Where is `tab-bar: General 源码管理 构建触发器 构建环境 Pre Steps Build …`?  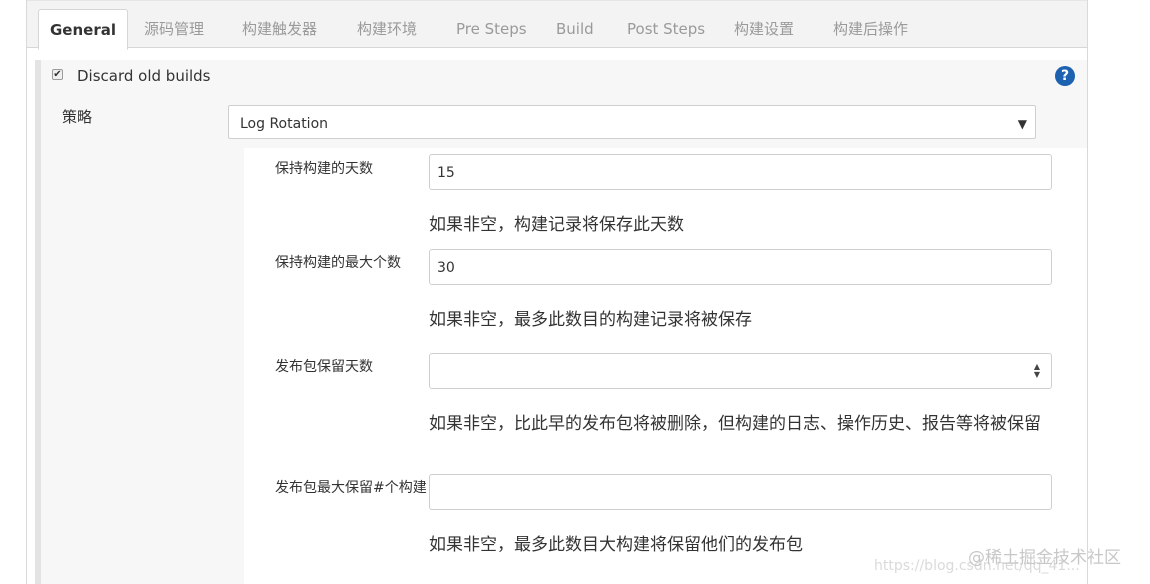 tab-bar: General 源码管理 构建触发器 构建环境 Pre Steps Build … is located at coordinates (557, 25).